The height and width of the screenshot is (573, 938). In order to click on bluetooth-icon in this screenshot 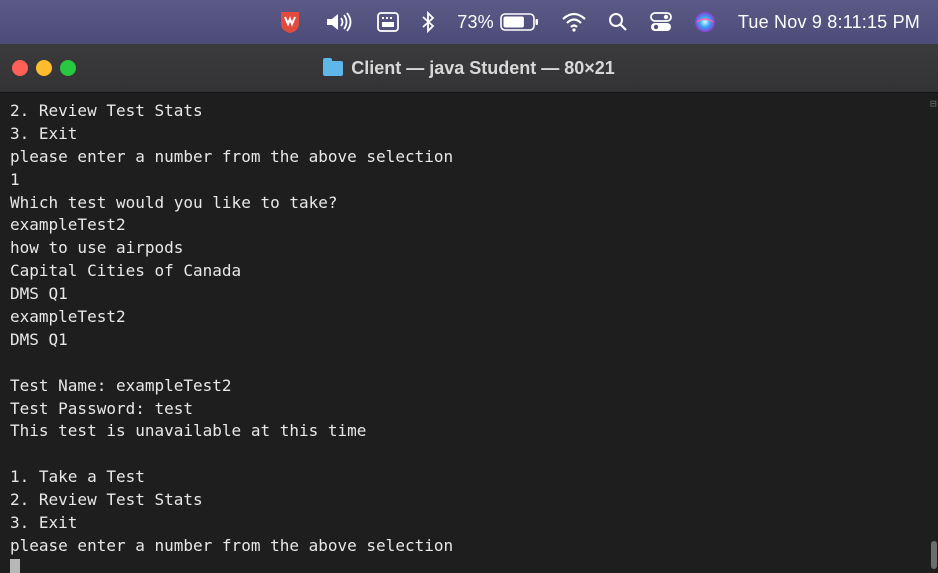, I will do `click(428, 22)`.